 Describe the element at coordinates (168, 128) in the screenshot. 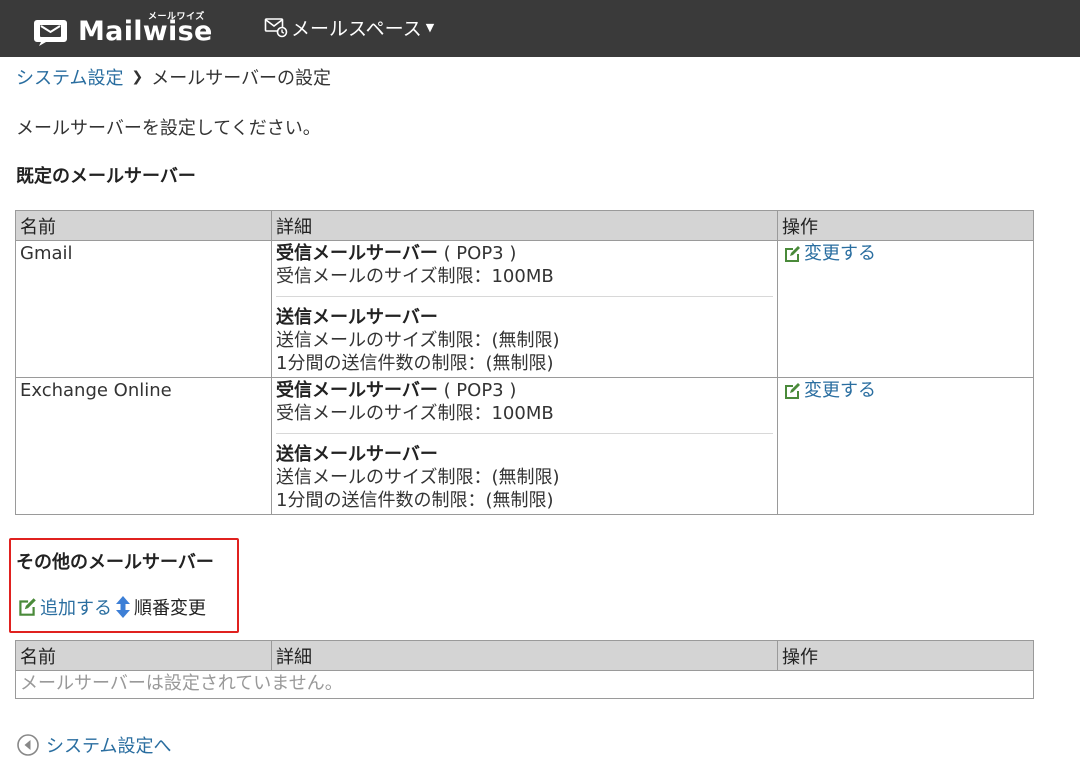

I see `intro-text: メールサーバーを設定してください。` at that location.